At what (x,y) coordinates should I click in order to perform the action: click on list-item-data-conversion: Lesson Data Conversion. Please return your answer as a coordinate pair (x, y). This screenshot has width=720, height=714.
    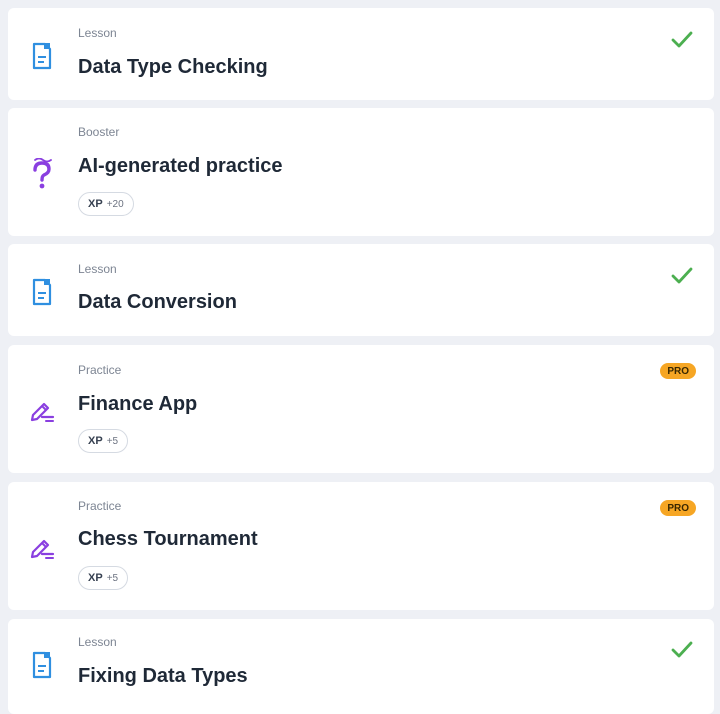
    Looking at the image, I should click on (361, 290).